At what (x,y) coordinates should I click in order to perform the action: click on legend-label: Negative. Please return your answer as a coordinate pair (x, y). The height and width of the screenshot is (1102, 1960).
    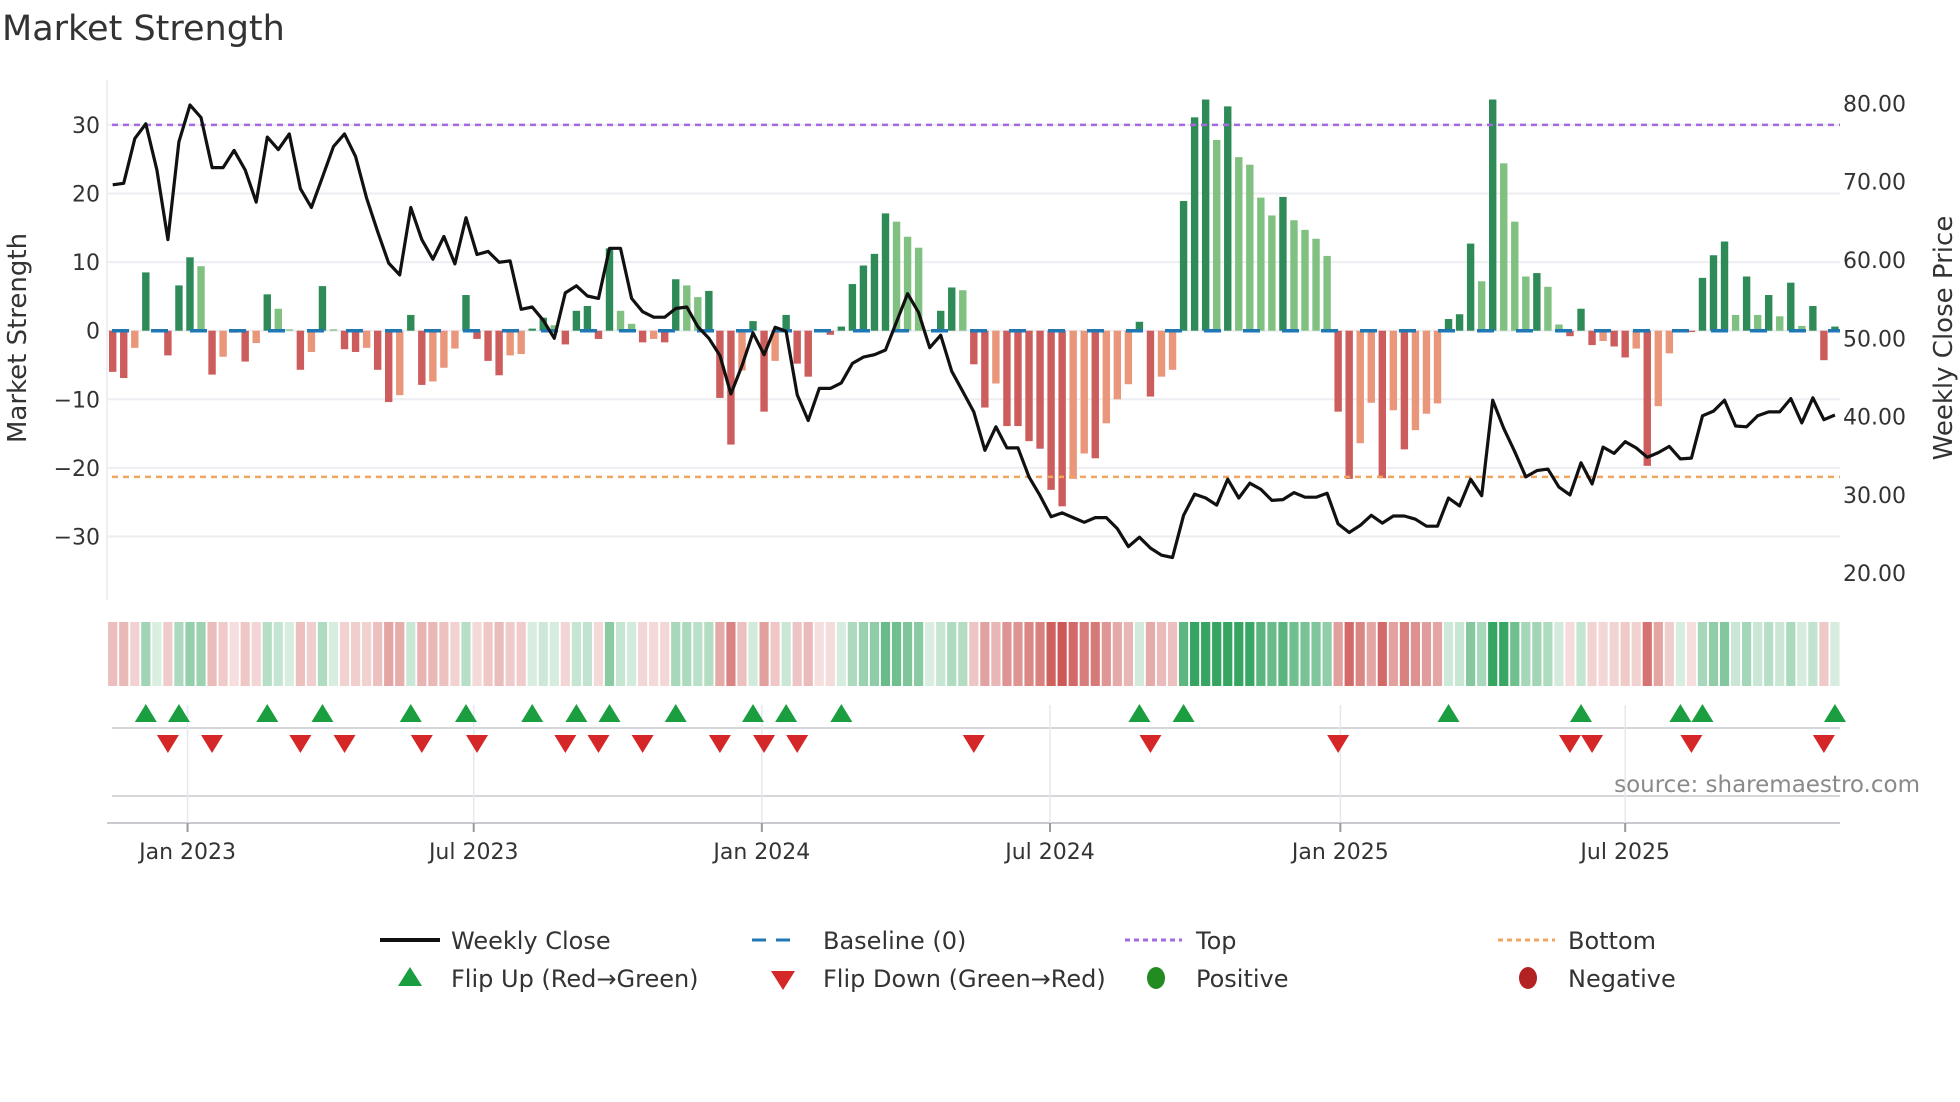
    Looking at the image, I should click on (1622, 979).